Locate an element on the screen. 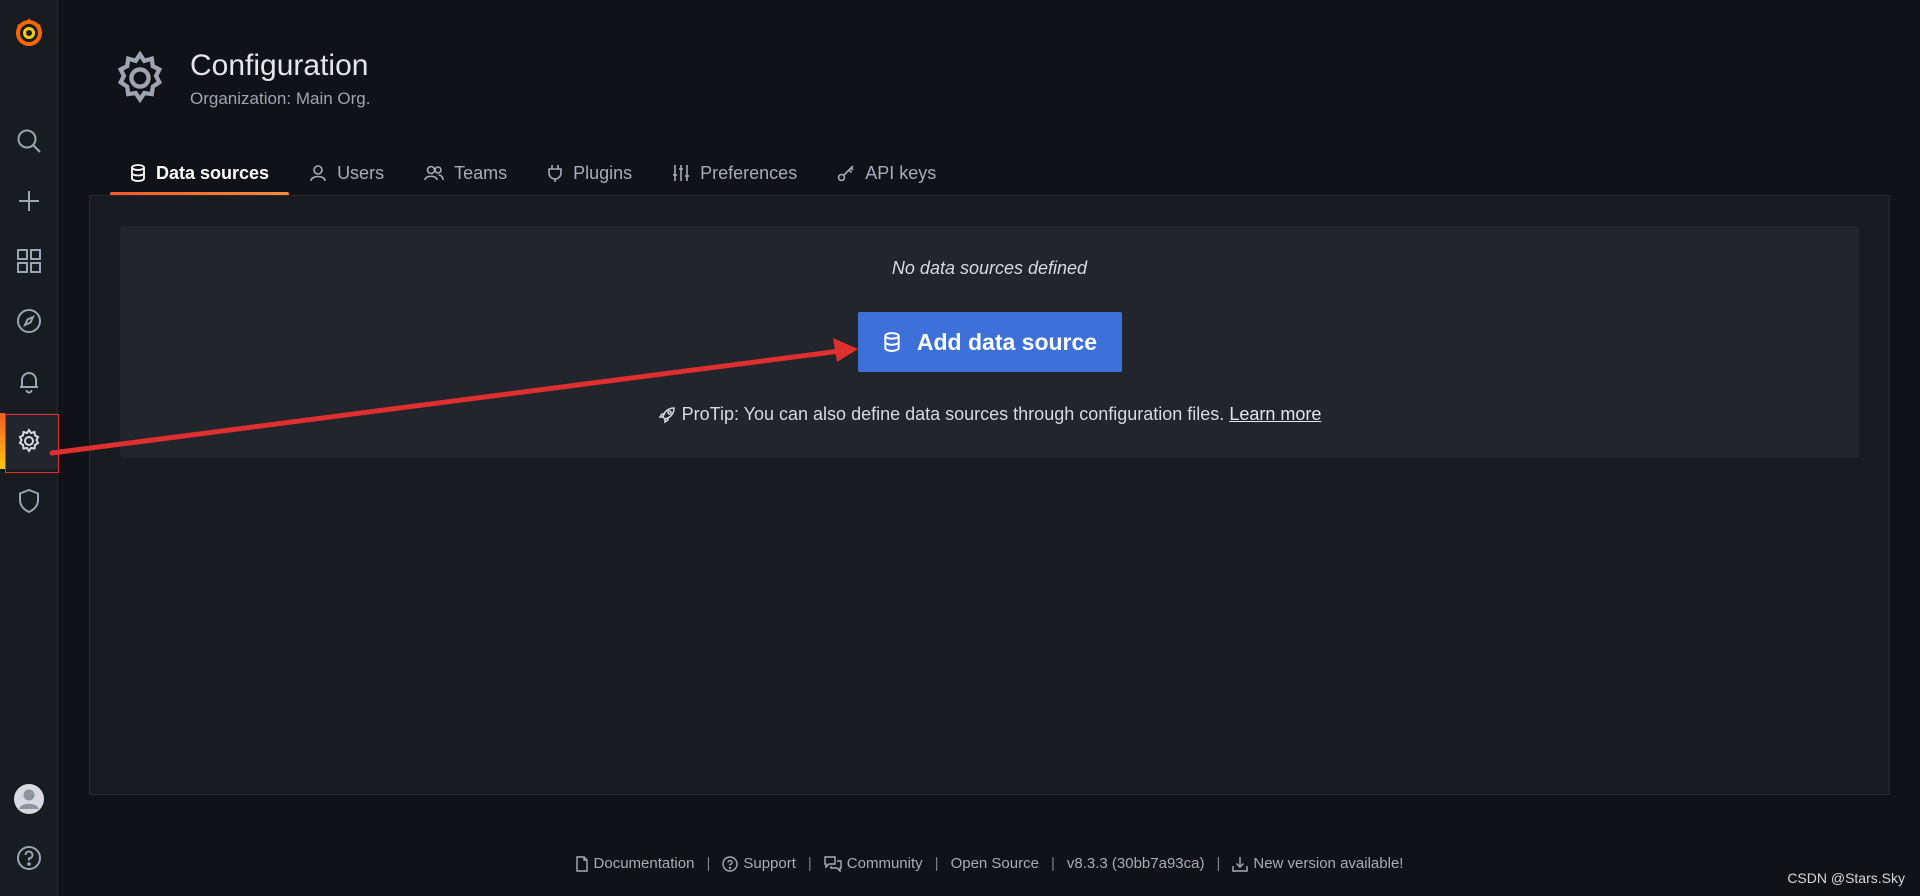 This screenshot has width=1920, height=896. grafana-logo is located at coordinates (29, 32).